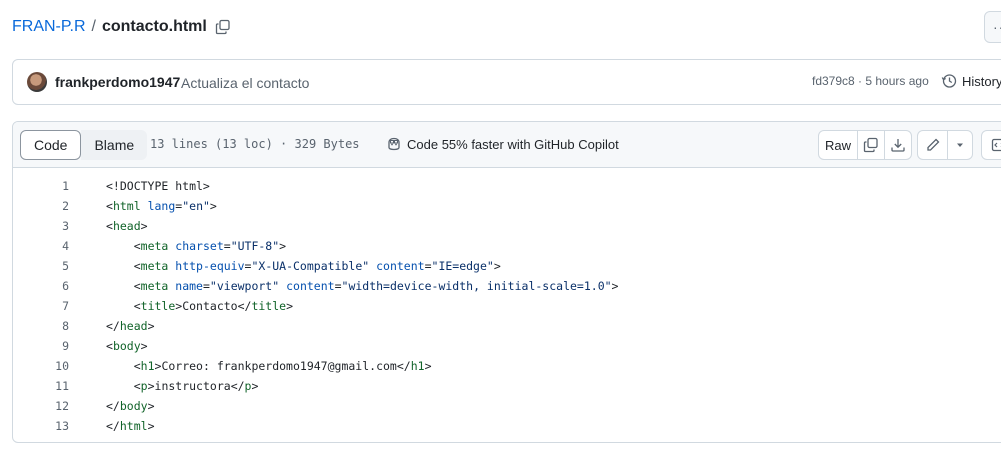 This screenshot has height=451, width=1001. Describe the element at coordinates (154, 26) in the screenshot. I see `file-name: contacto.html` at that location.